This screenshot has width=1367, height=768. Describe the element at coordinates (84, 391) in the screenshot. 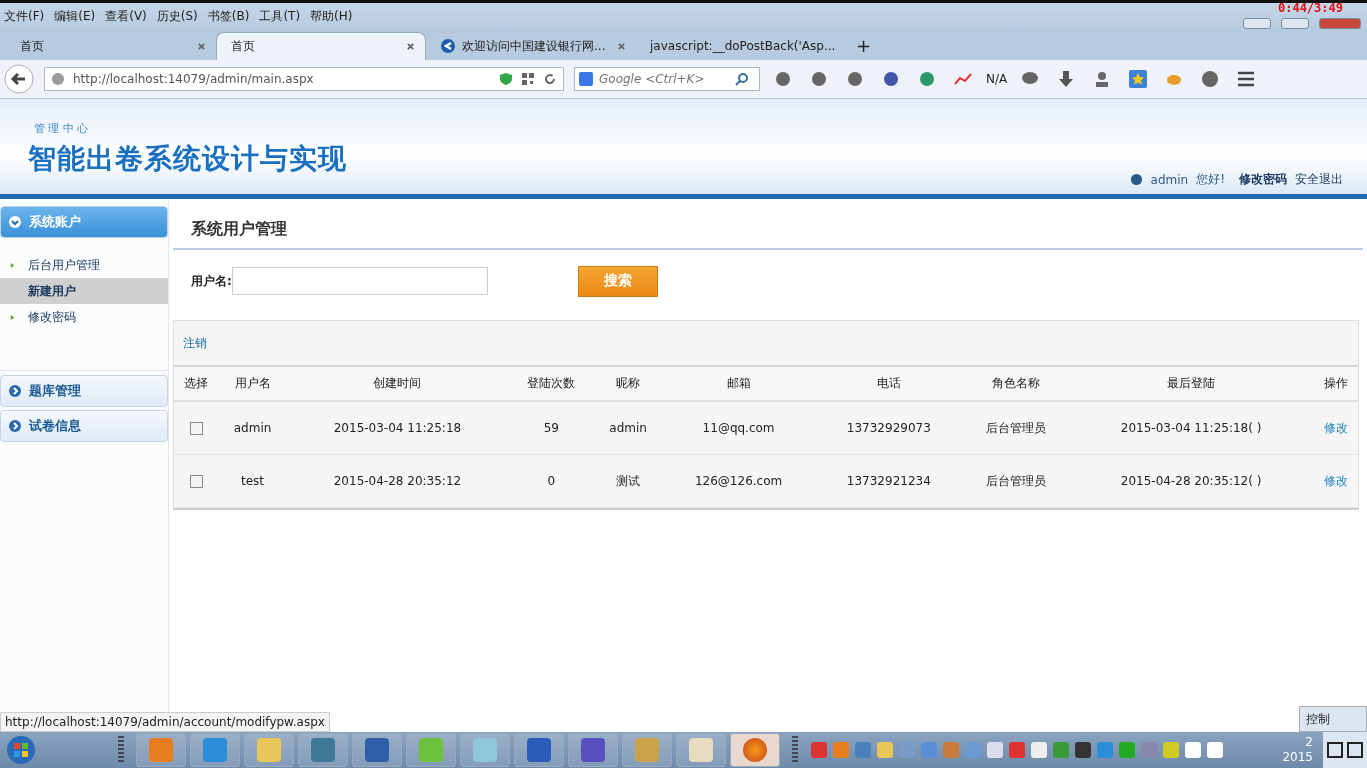

I see `sidebar-group: 题库管理` at that location.